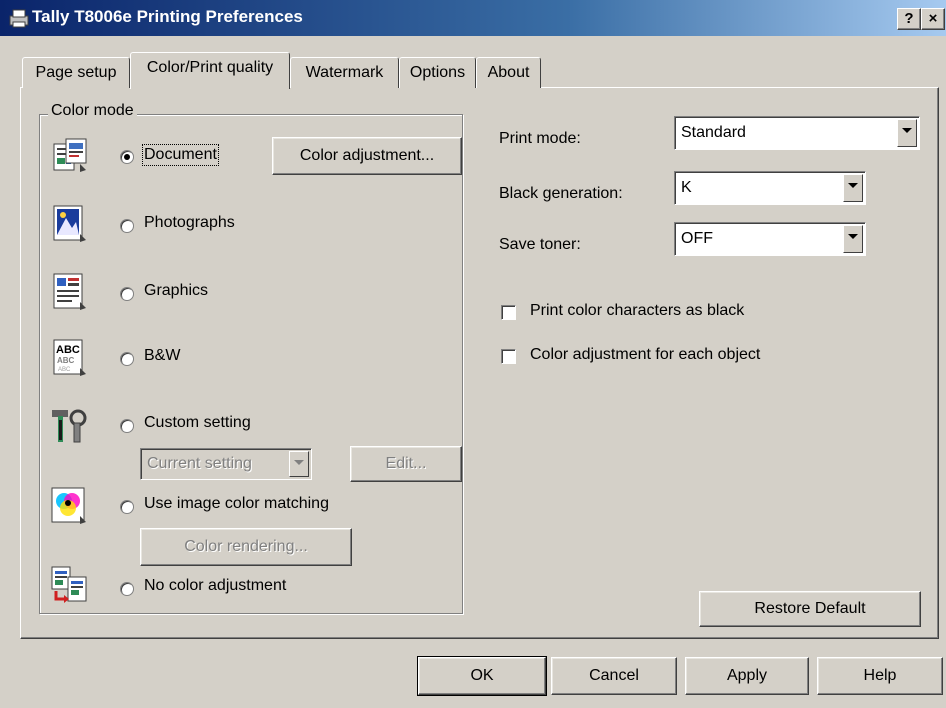 The width and height of the screenshot is (946, 708). Describe the element at coordinates (210, 70) in the screenshot. I see `tab-color-print-quality: Color/Print quality` at that location.